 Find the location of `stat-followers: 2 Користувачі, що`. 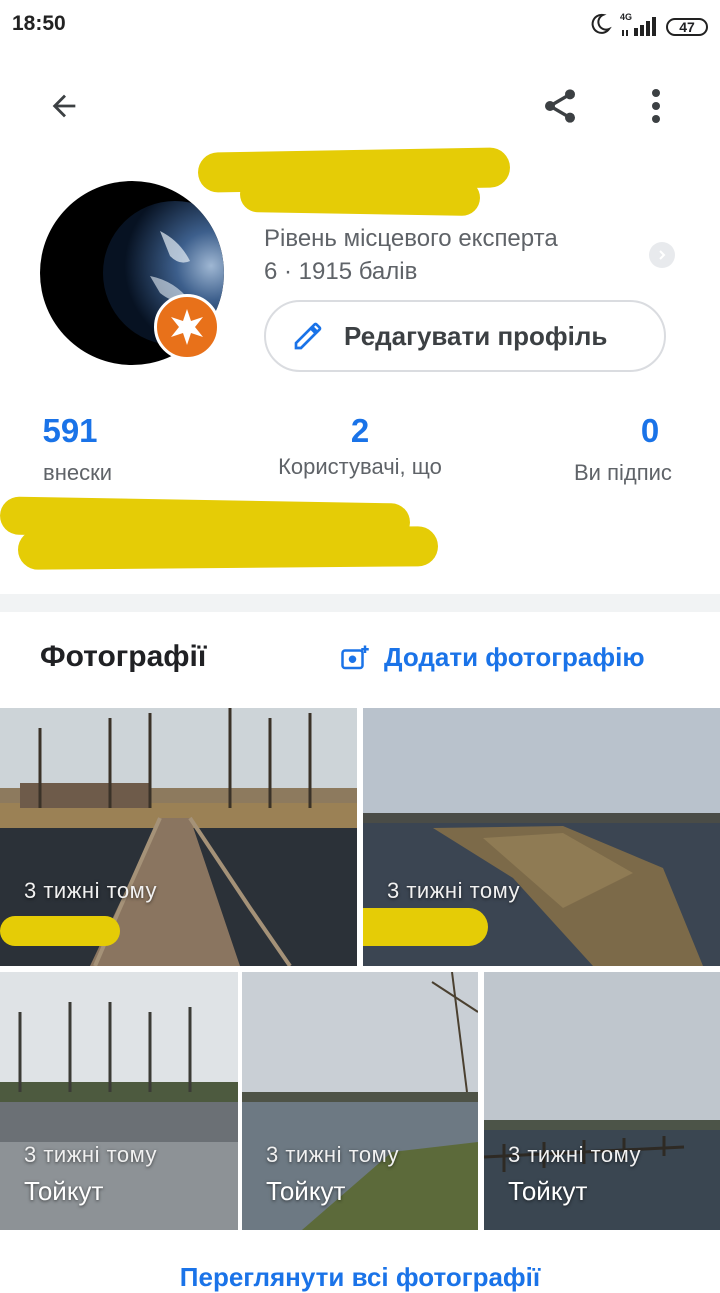

stat-followers: 2 Користувачі, що is located at coordinates (360, 446).